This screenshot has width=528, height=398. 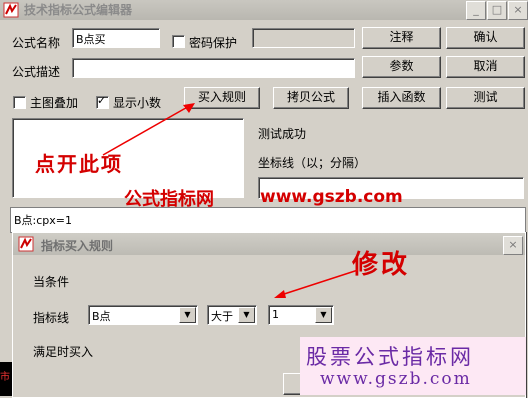 What do you see at coordinates (311, 98) in the screenshot?
I see `copy-formula-button: 拷贝公式` at bounding box center [311, 98].